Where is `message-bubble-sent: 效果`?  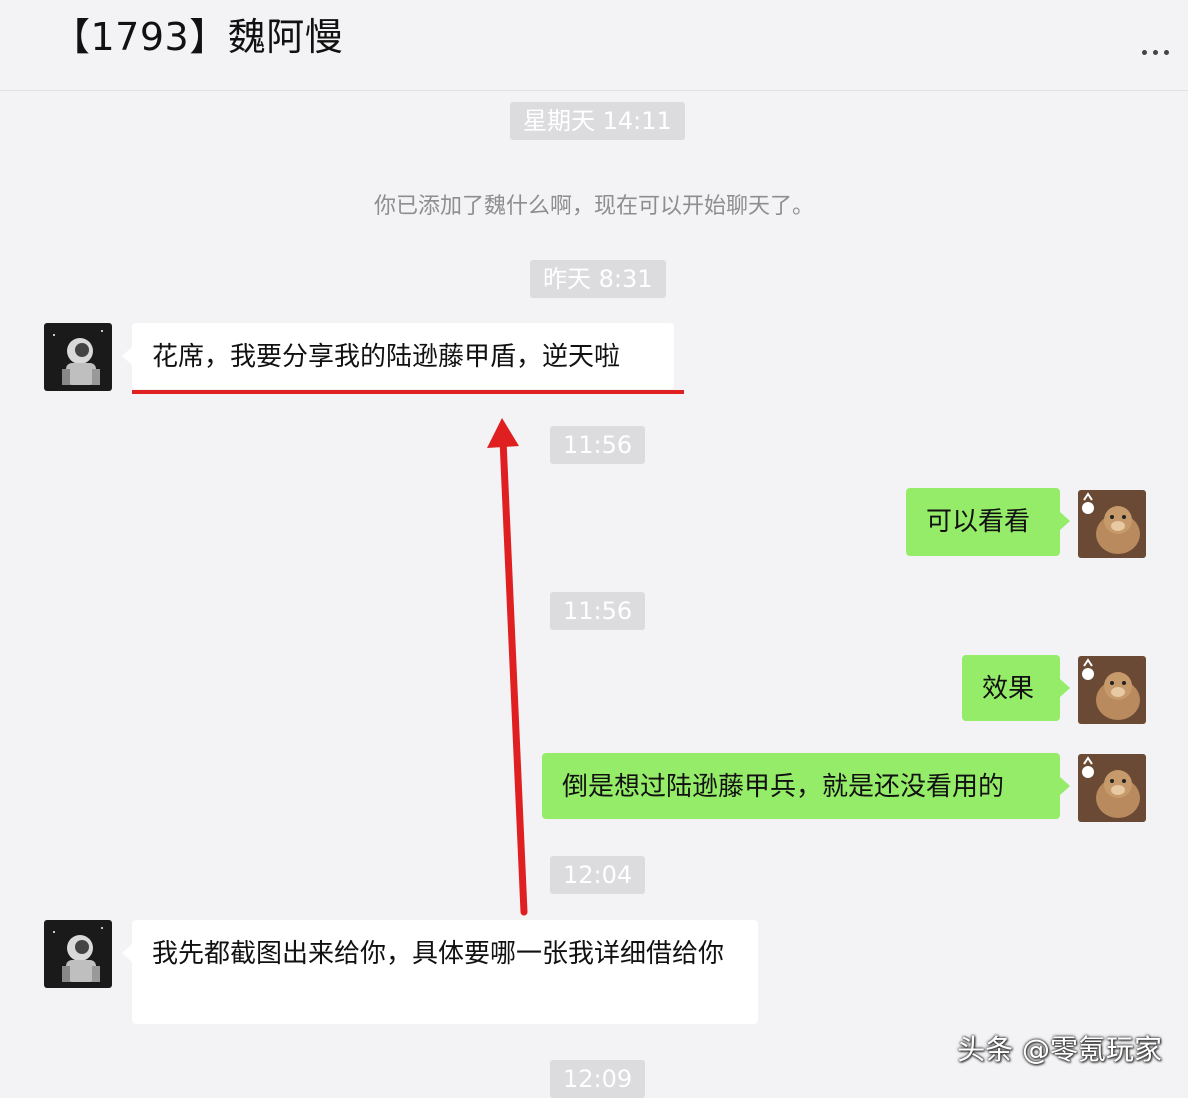 message-bubble-sent: 效果 is located at coordinates (1016, 688).